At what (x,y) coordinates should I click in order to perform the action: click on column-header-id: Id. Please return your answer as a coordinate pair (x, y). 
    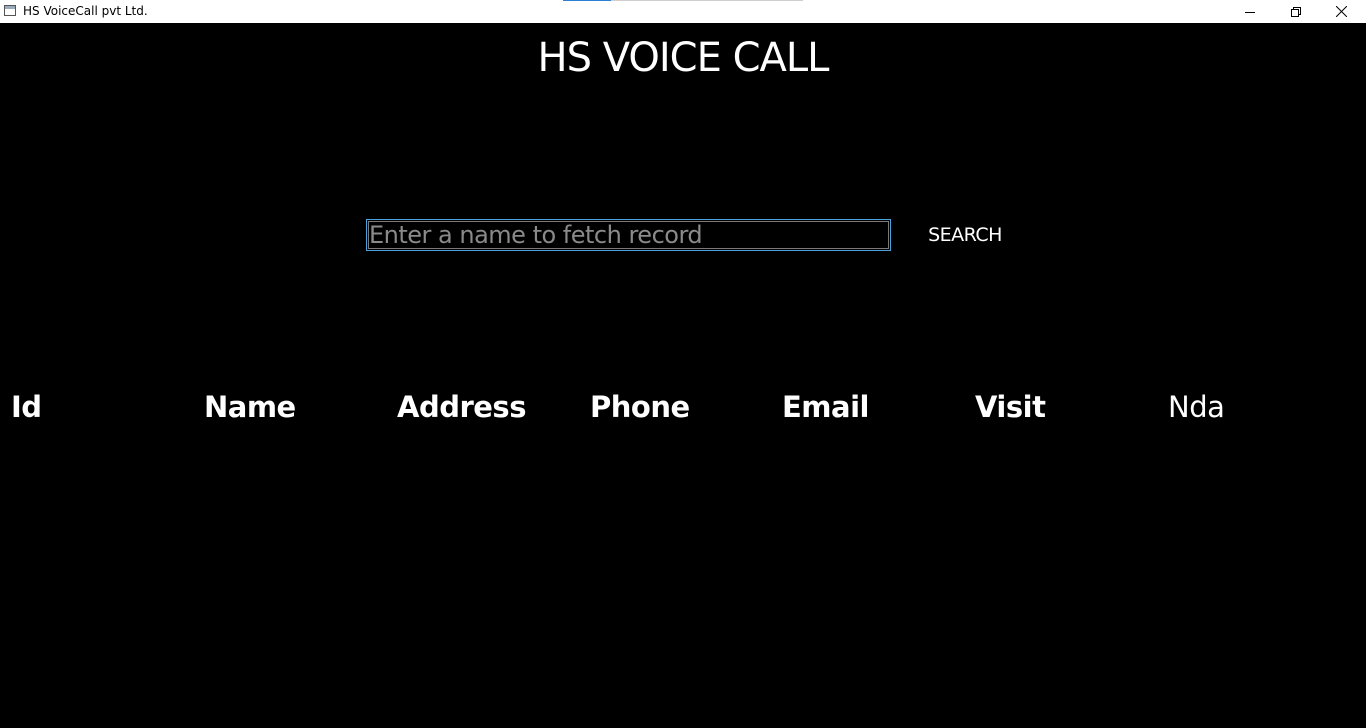
    Looking at the image, I should click on (26, 407).